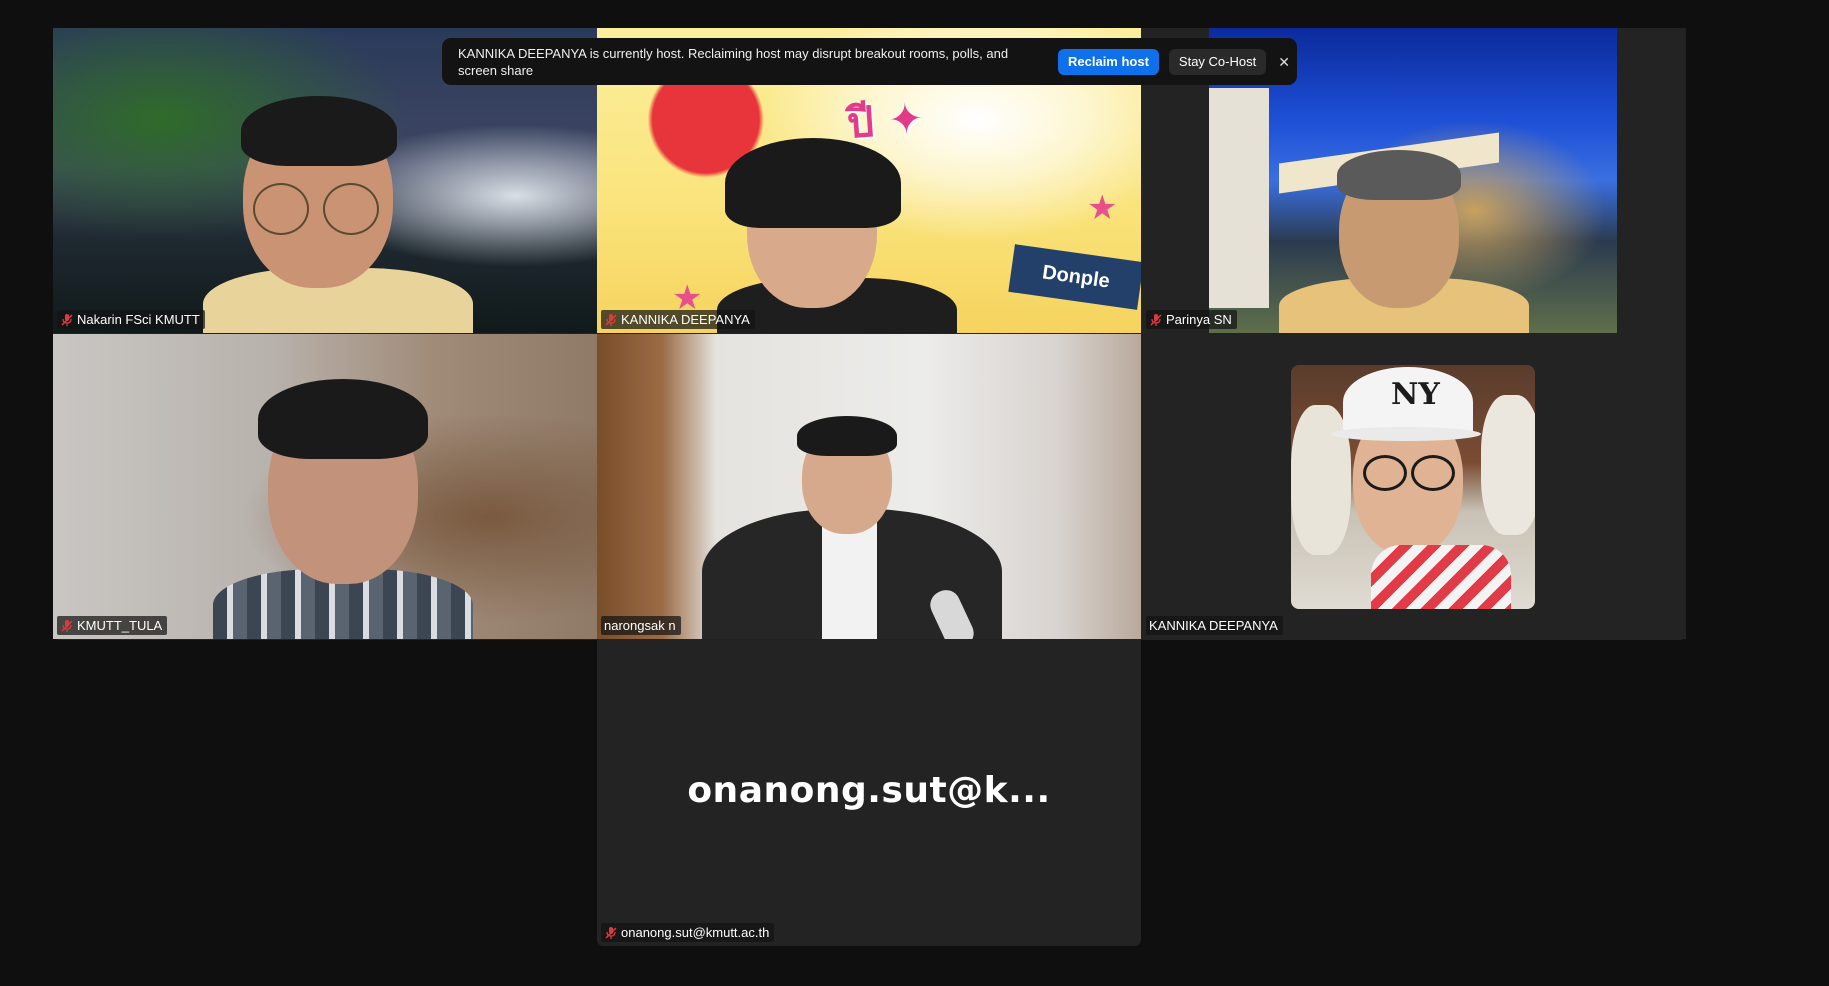 Image resolution: width=1829 pixels, height=986 pixels. I want to click on participant-name-tag: Parinya SN, so click(1191, 319).